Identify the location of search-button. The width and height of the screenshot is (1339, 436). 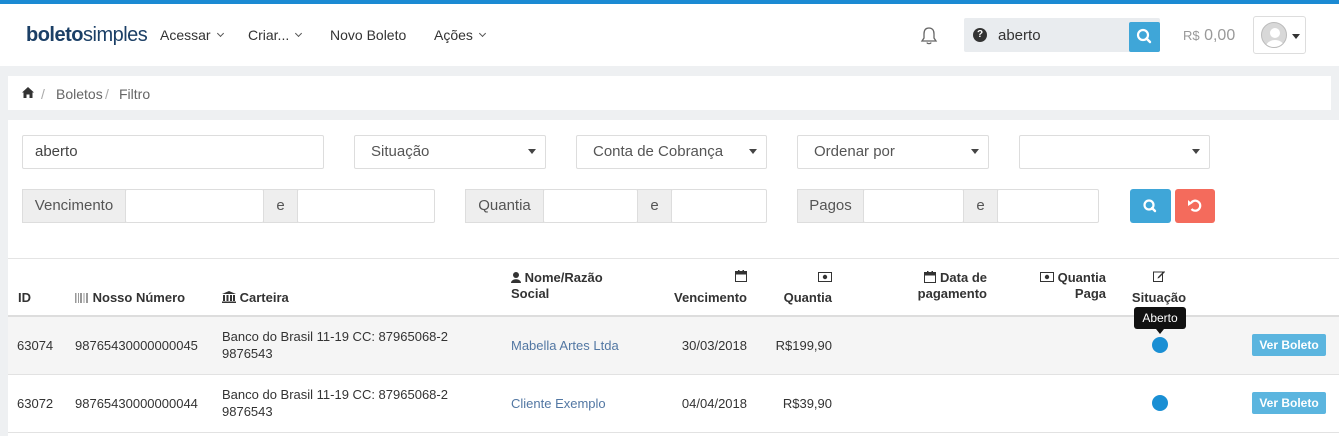
(1144, 37).